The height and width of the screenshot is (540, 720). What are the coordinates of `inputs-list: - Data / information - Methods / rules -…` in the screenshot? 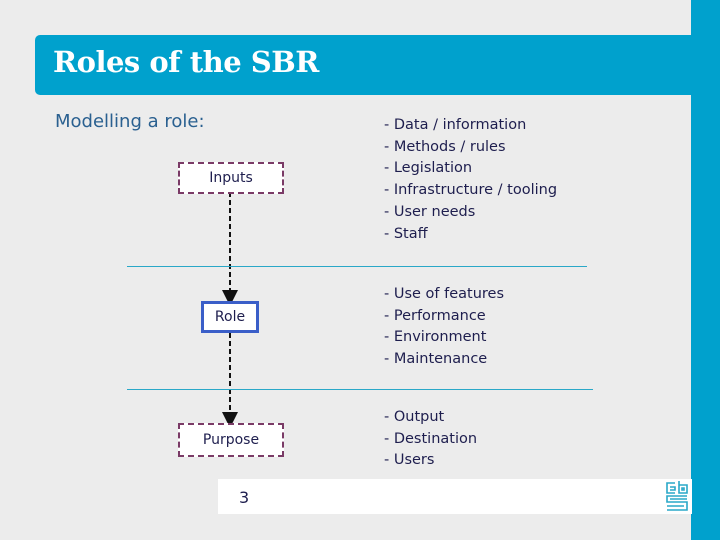 It's located at (470, 180).